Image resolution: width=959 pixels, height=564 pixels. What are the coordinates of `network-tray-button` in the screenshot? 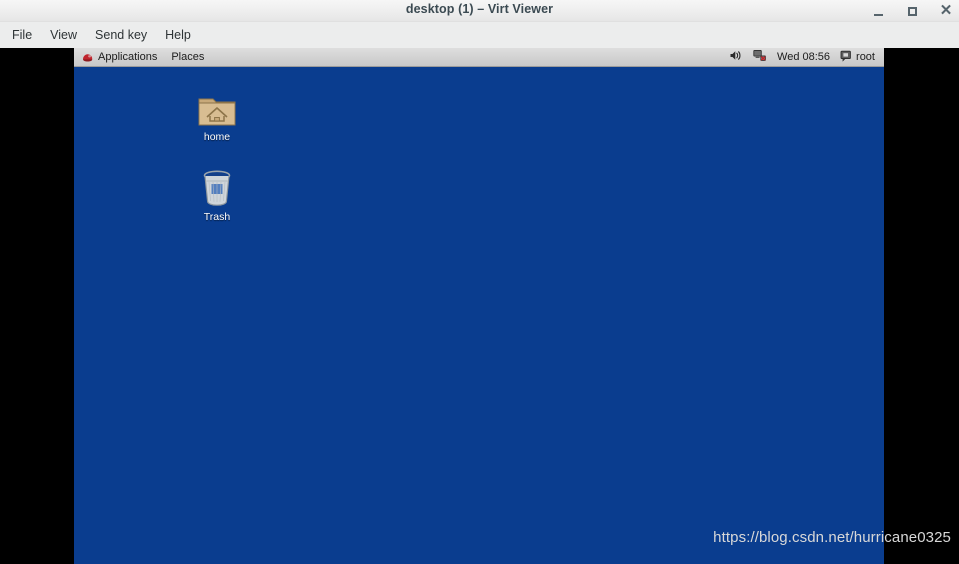 It's located at (760, 57).